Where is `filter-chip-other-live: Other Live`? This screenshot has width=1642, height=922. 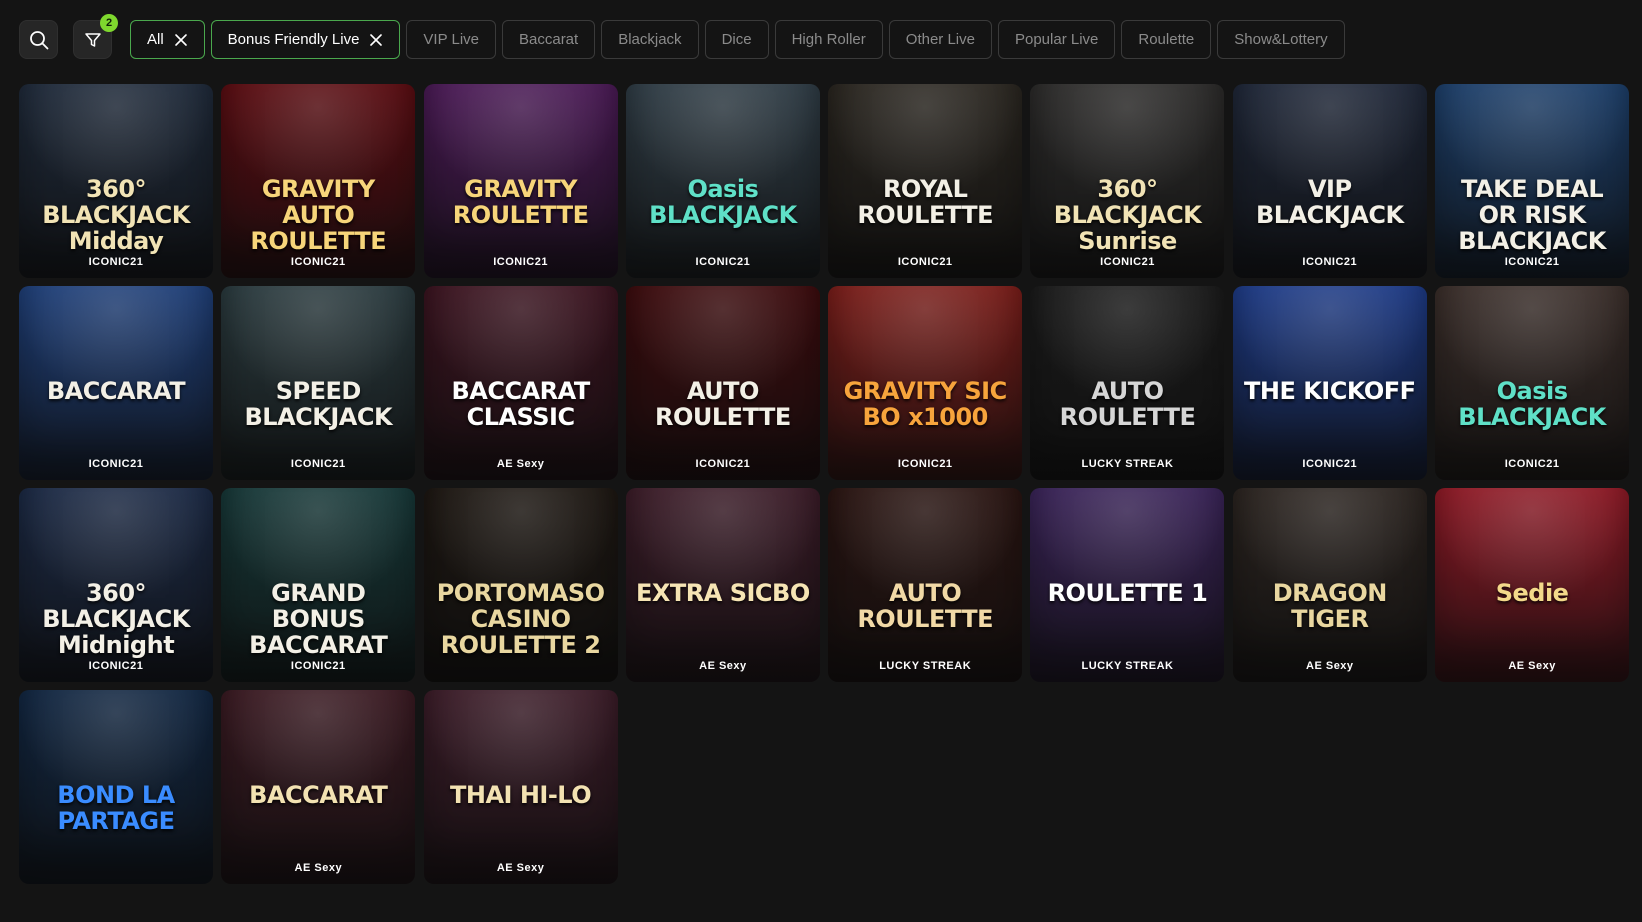
filter-chip-other-live: Other Live is located at coordinates (940, 39).